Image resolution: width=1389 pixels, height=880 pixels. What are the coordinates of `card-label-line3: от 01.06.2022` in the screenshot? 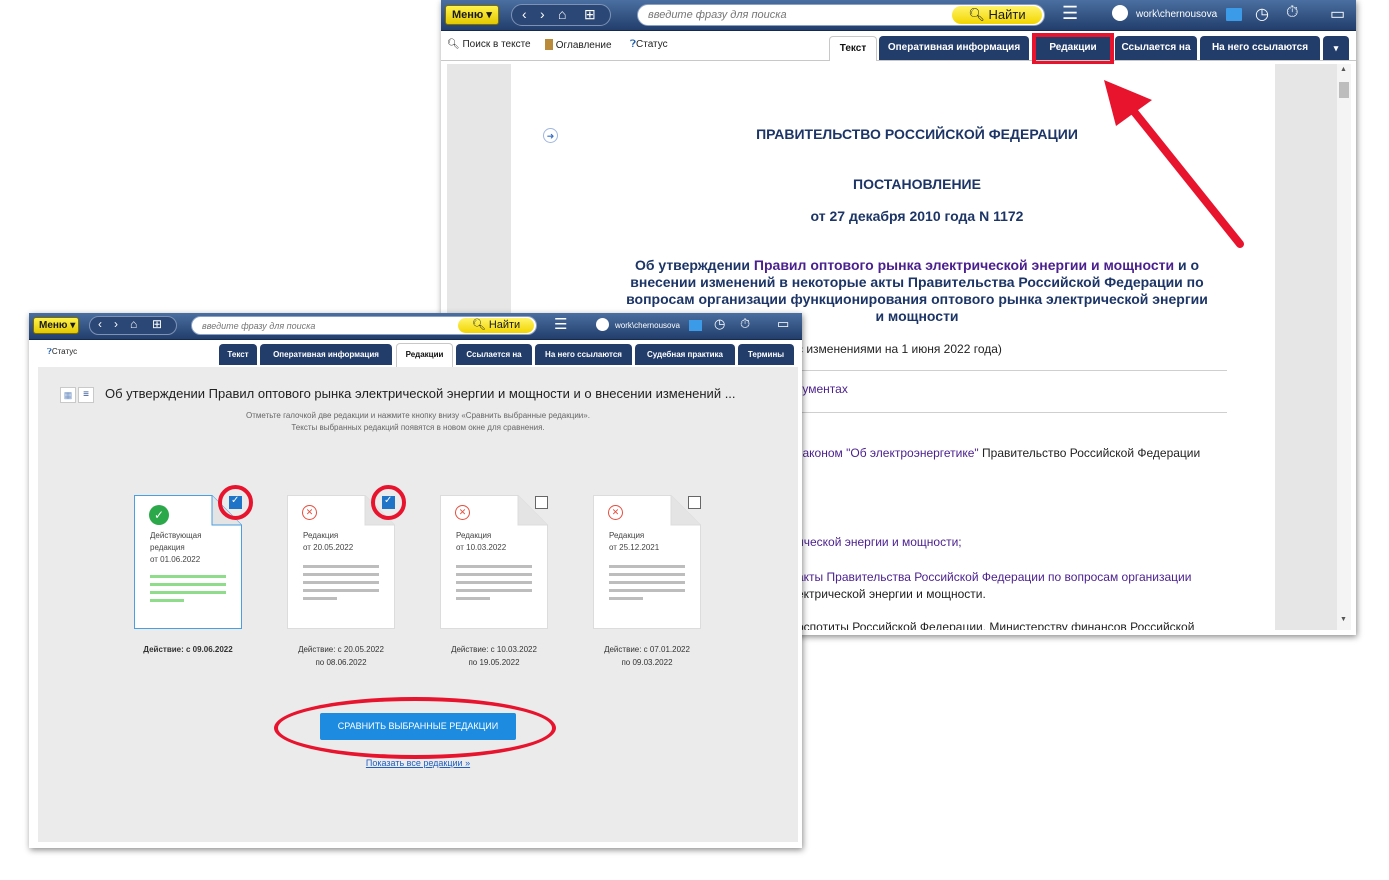 It's located at (175, 559).